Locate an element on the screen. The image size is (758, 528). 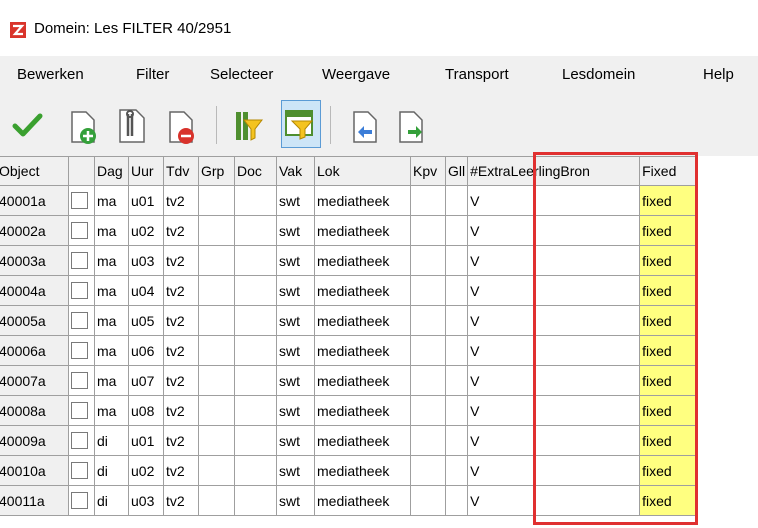
cell-uur: u07 is located at coordinates (146, 380).